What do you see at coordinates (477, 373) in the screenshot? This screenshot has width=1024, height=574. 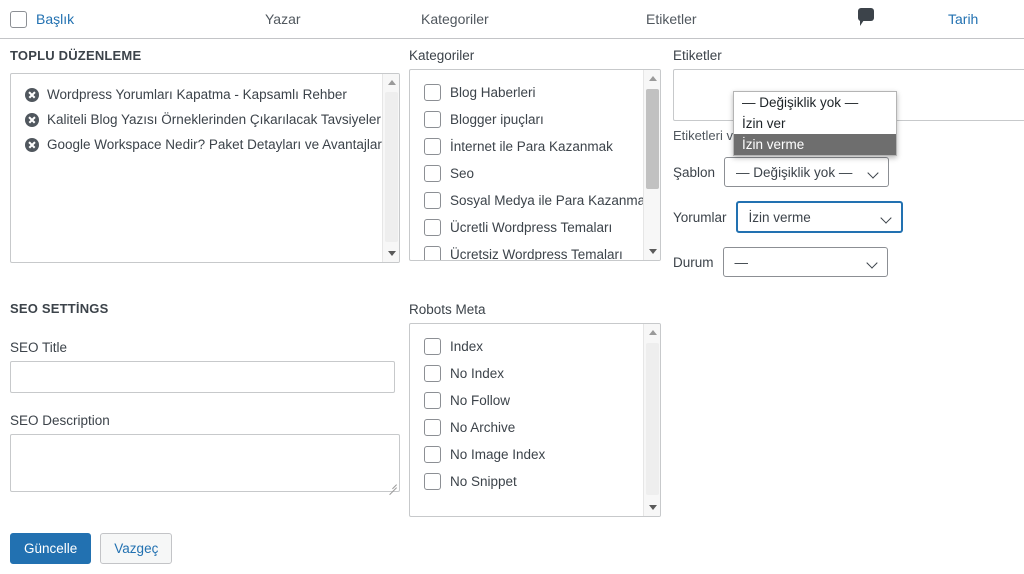 I see `robots-label: No Index` at bounding box center [477, 373].